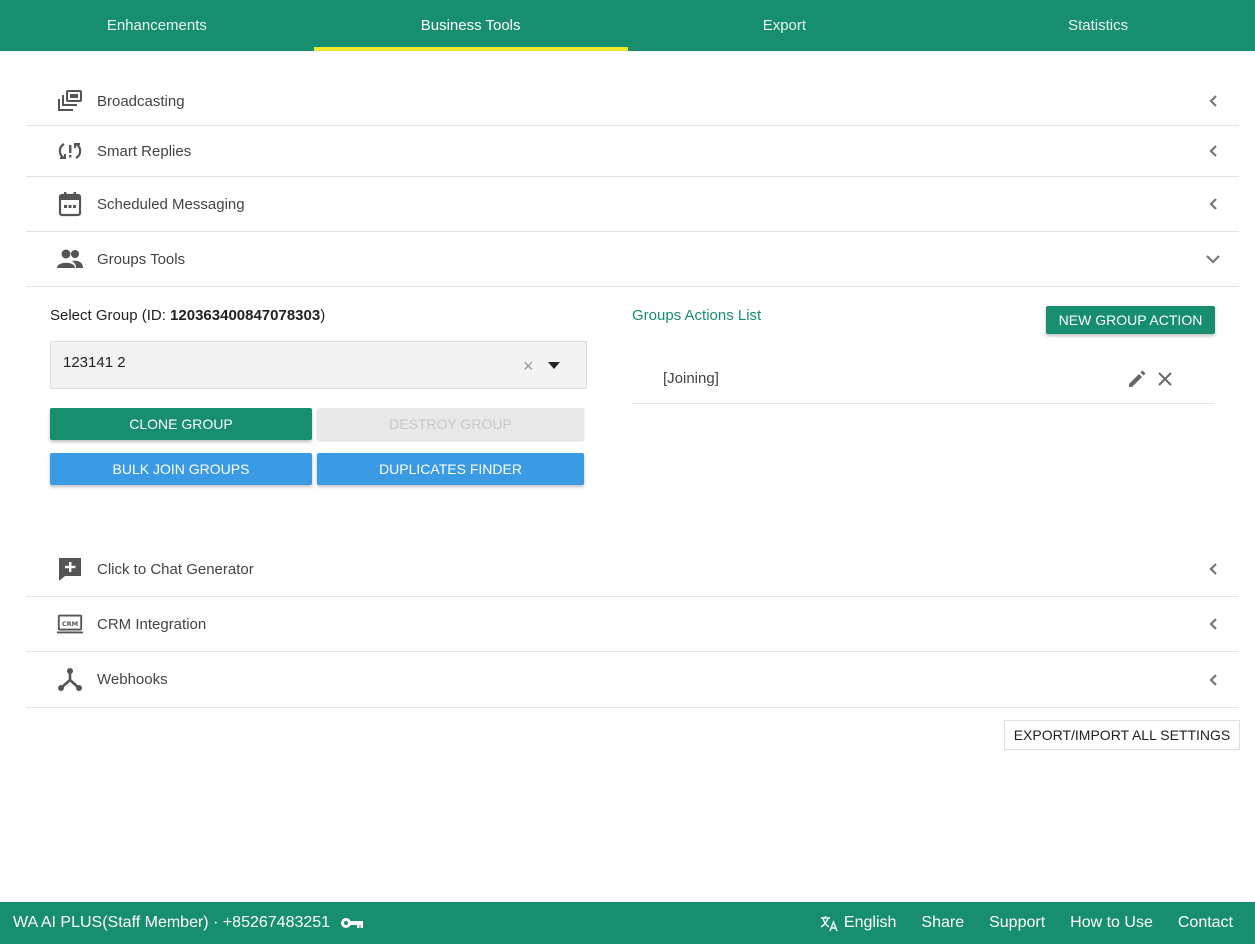 The width and height of the screenshot is (1255, 944). I want to click on tab-business-tools: Business Tools, so click(470, 25).